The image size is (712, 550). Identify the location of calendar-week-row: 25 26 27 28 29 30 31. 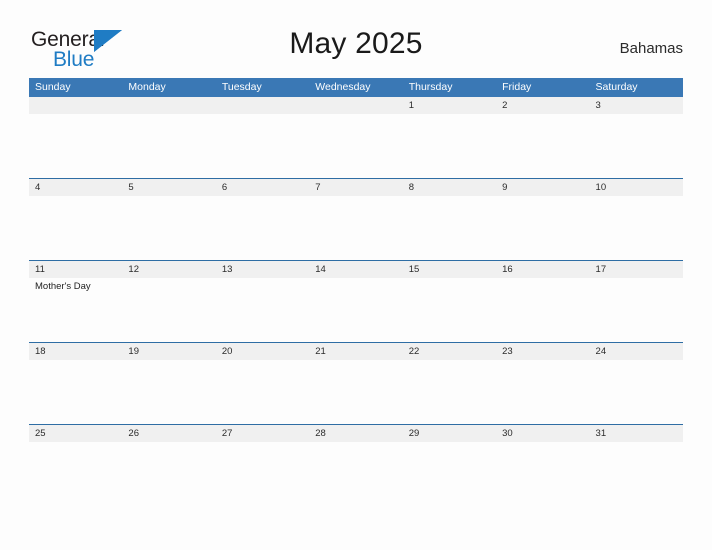
(356, 465).